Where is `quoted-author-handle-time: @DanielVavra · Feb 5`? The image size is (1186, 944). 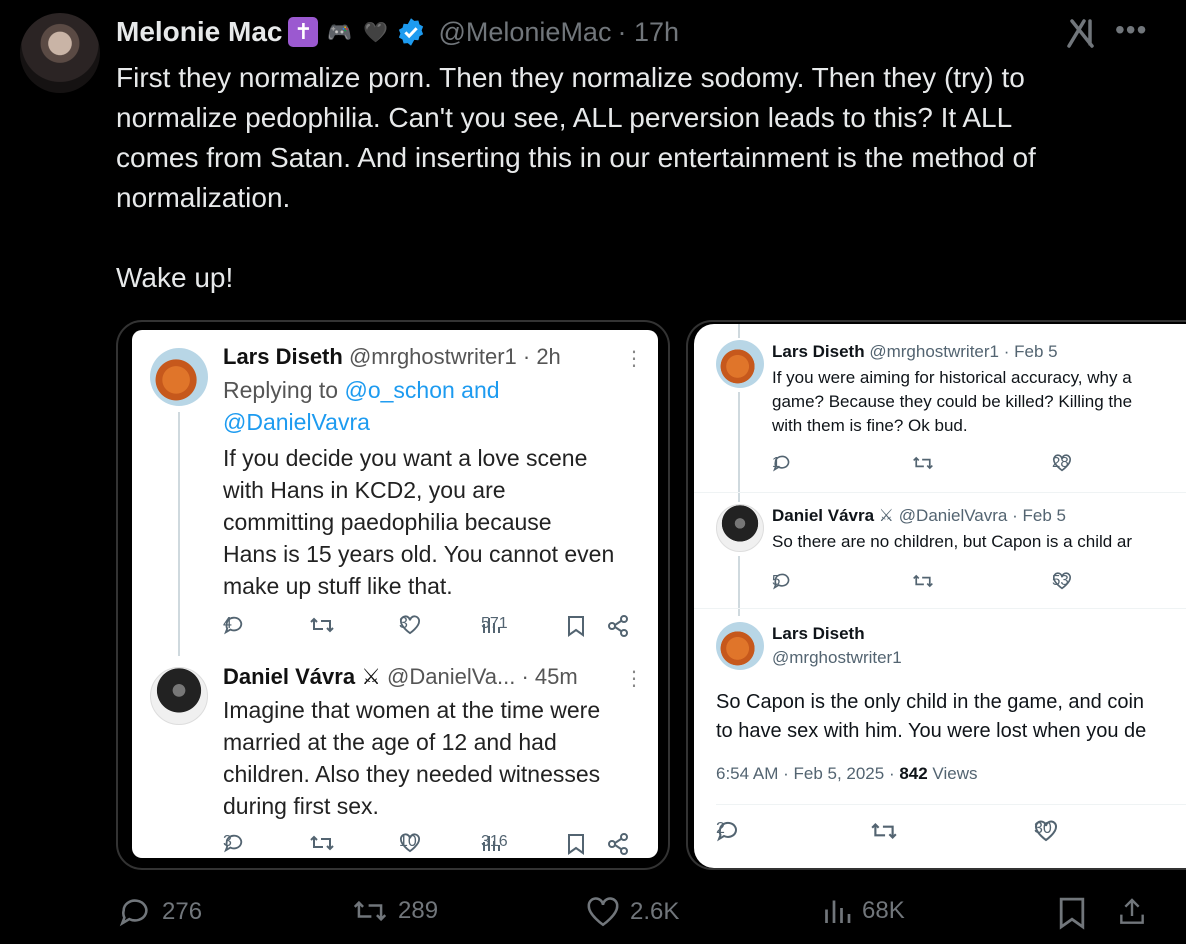
quoted-author-handle-time: @DanielVavra · Feb 5 is located at coordinates (982, 515).